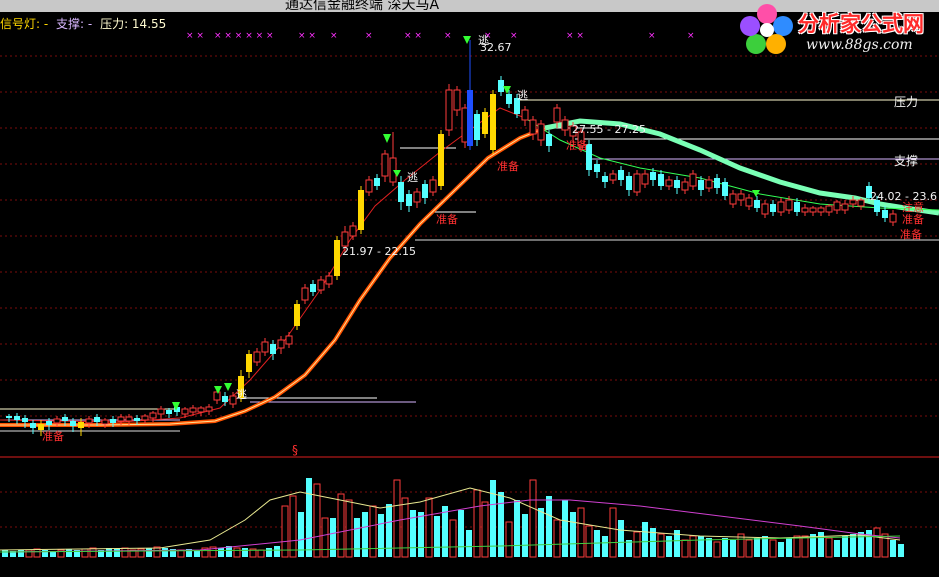 Image resolution: width=939 pixels, height=577 pixels. I want to click on logo-url: www.88gs.com, so click(859, 45).